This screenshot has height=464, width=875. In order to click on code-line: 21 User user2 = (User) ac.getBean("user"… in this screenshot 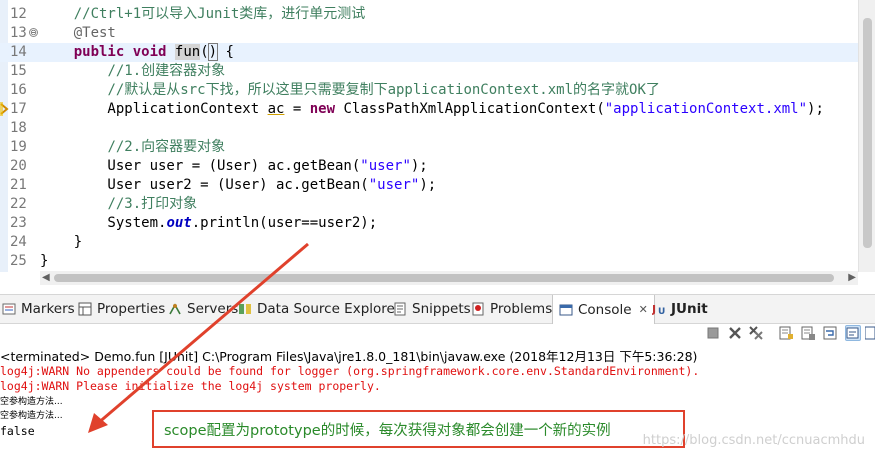, I will do `click(437, 185)`.